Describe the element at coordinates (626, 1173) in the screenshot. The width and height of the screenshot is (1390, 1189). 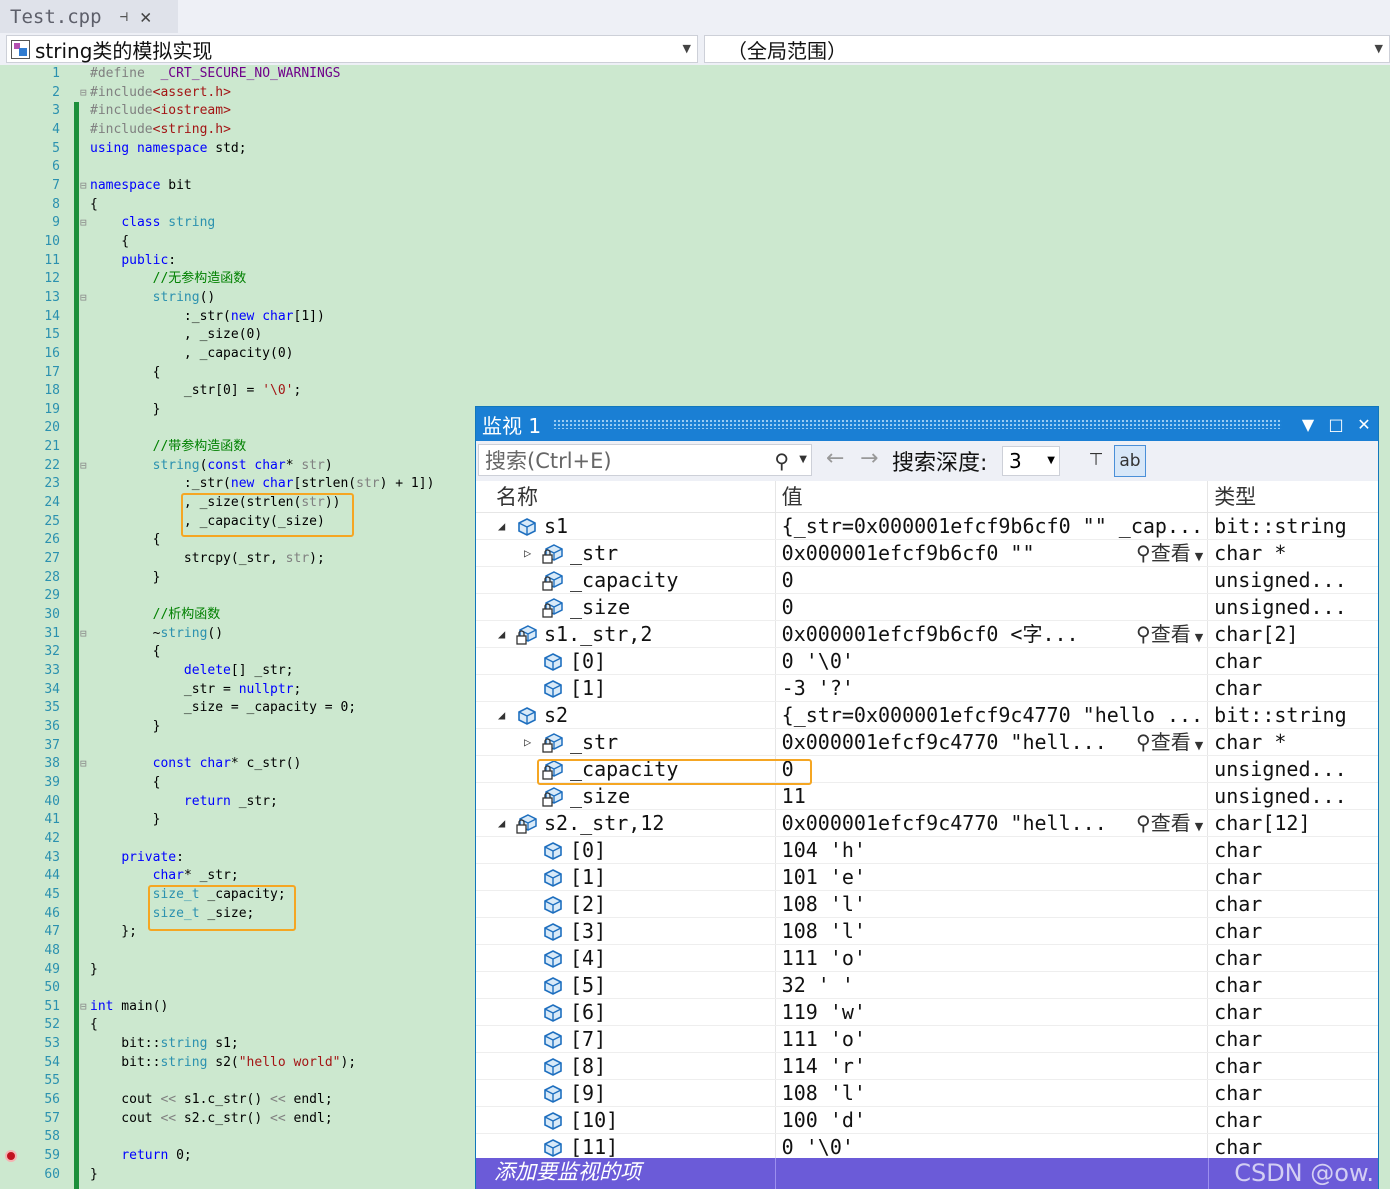
I see `add-watch-placeholder: 添加要监视的项` at that location.